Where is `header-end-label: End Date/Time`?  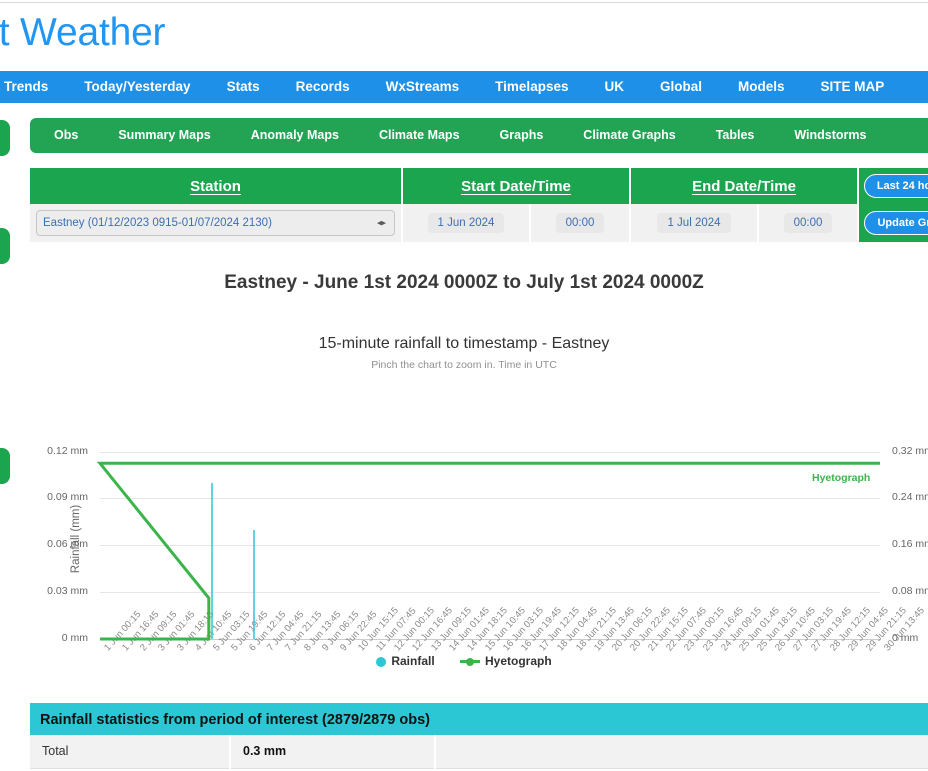 header-end-label: End Date/Time is located at coordinates (744, 186).